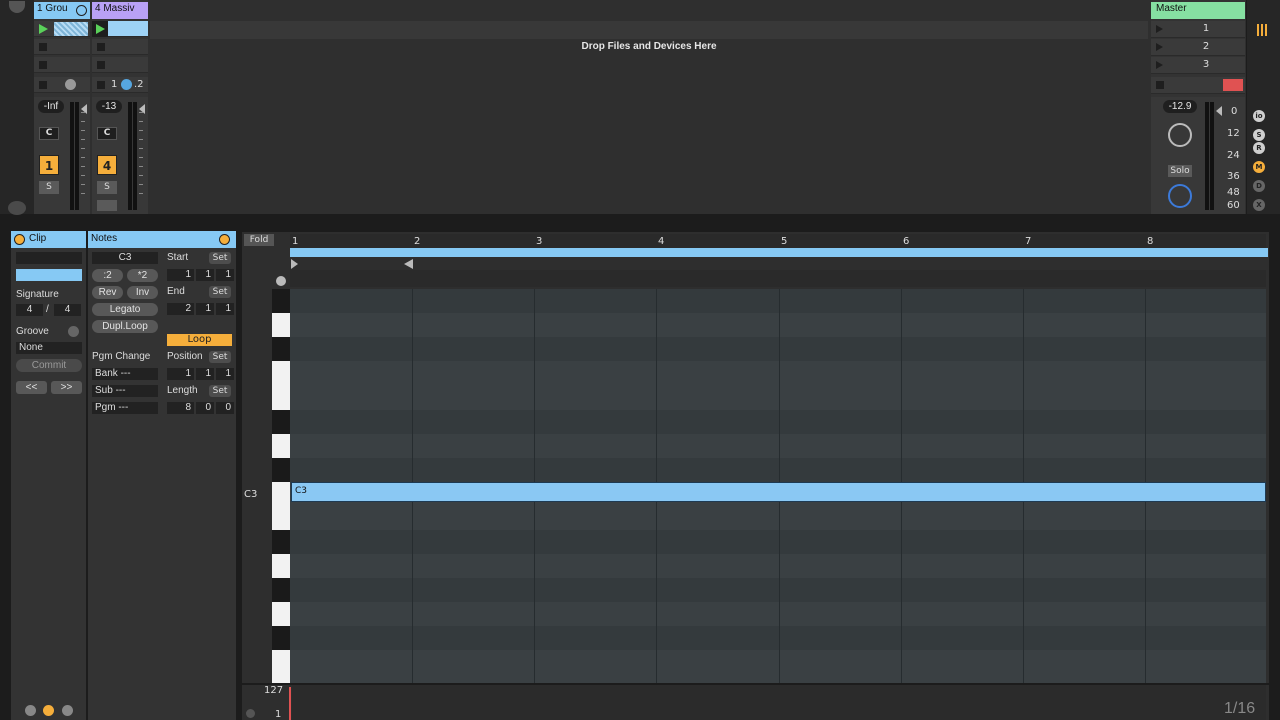  Describe the element at coordinates (31, 387) in the screenshot. I see `nudge-back-button: <<` at that location.